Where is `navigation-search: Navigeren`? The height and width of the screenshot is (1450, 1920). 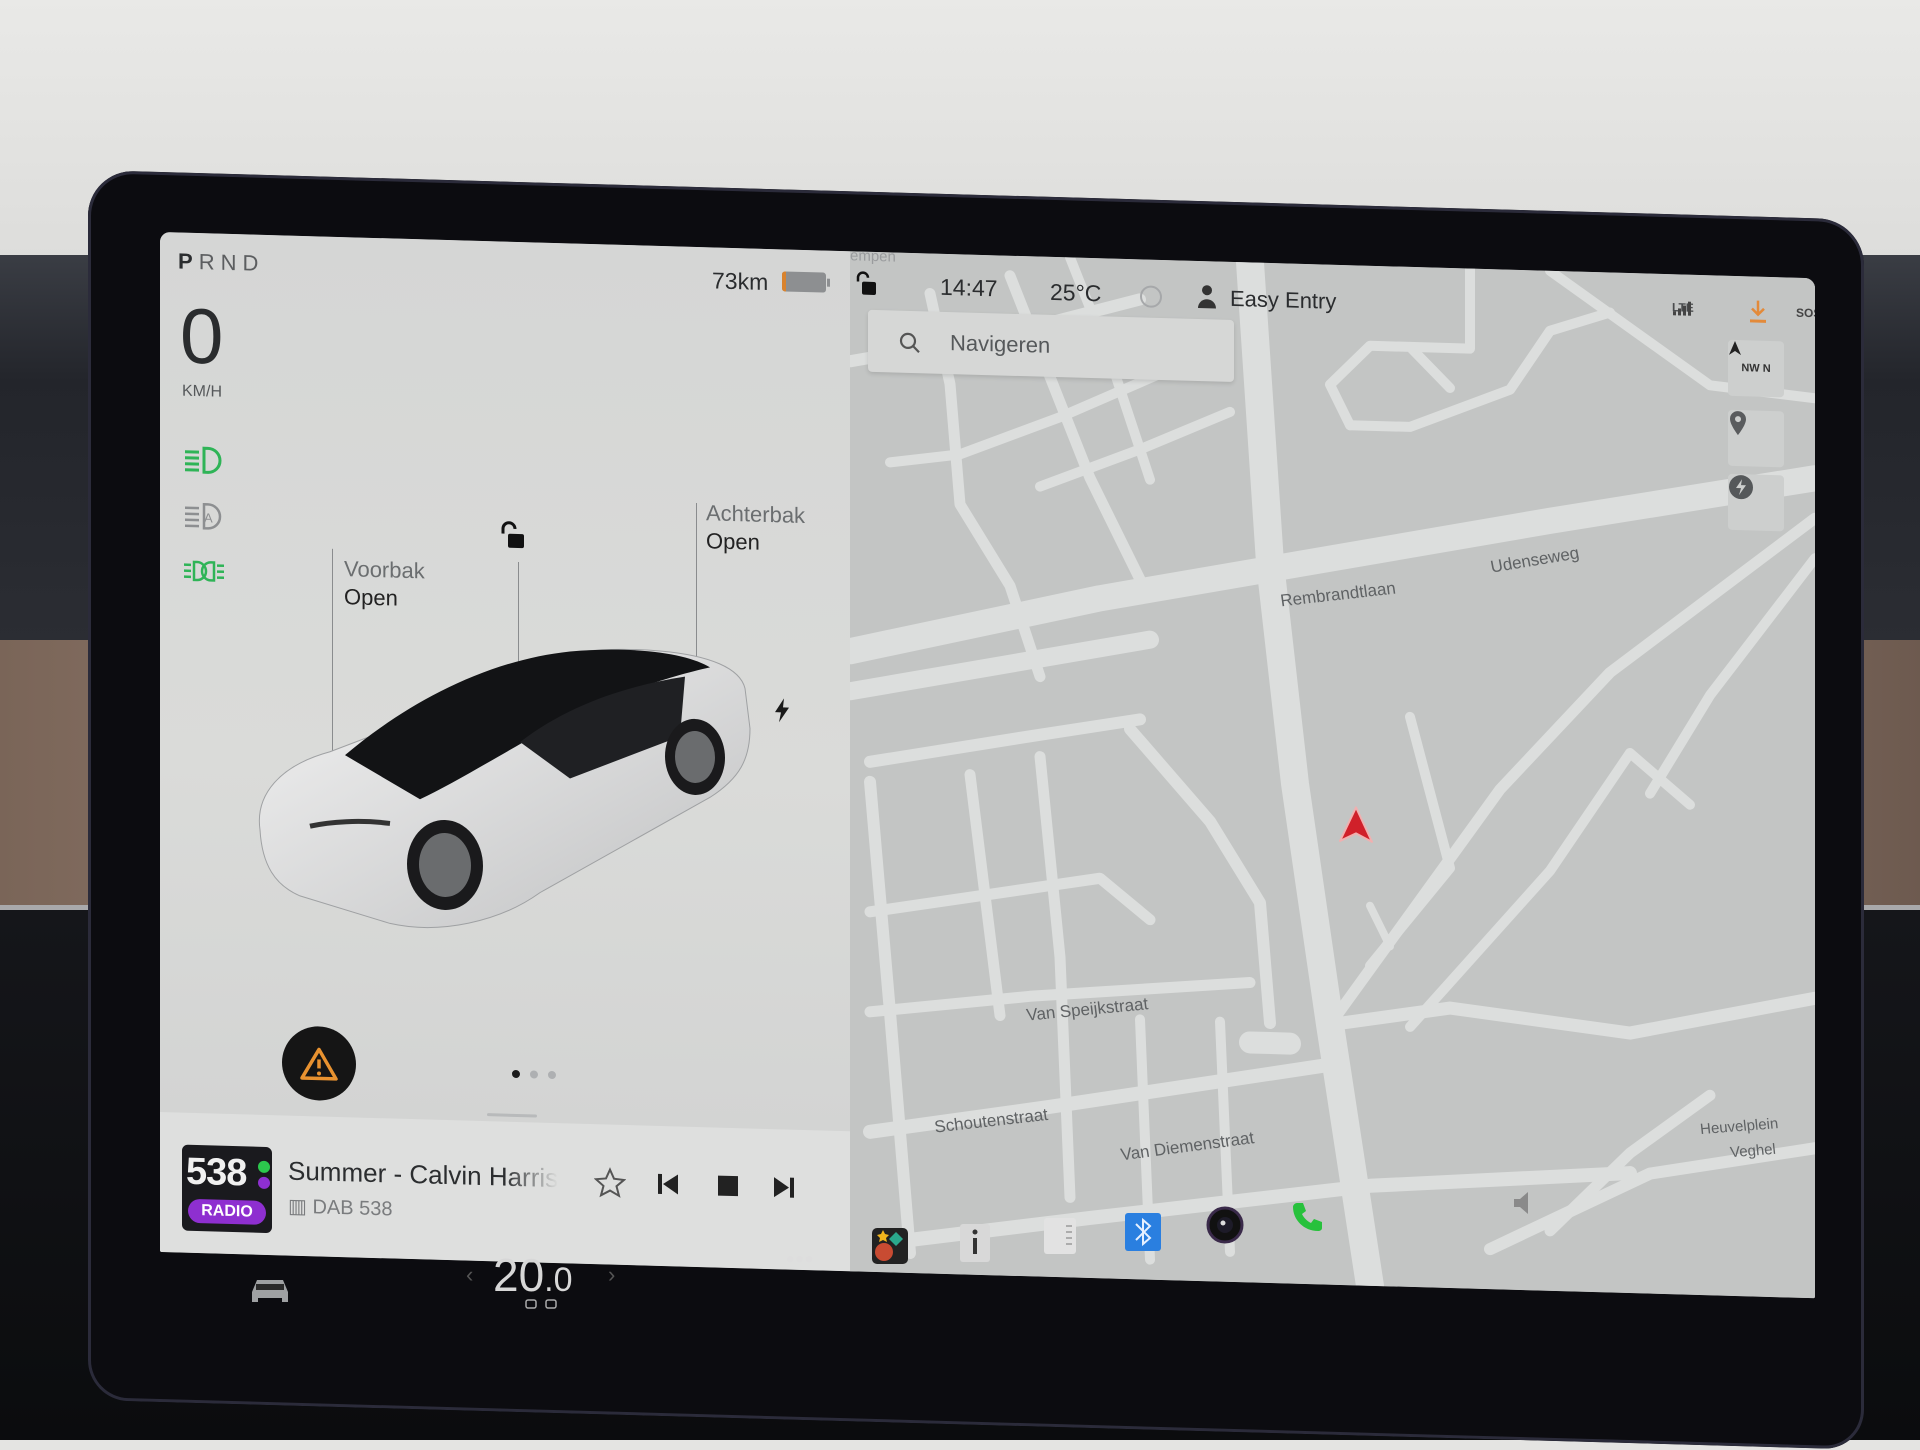
navigation-search: Navigeren is located at coordinates (1051, 345).